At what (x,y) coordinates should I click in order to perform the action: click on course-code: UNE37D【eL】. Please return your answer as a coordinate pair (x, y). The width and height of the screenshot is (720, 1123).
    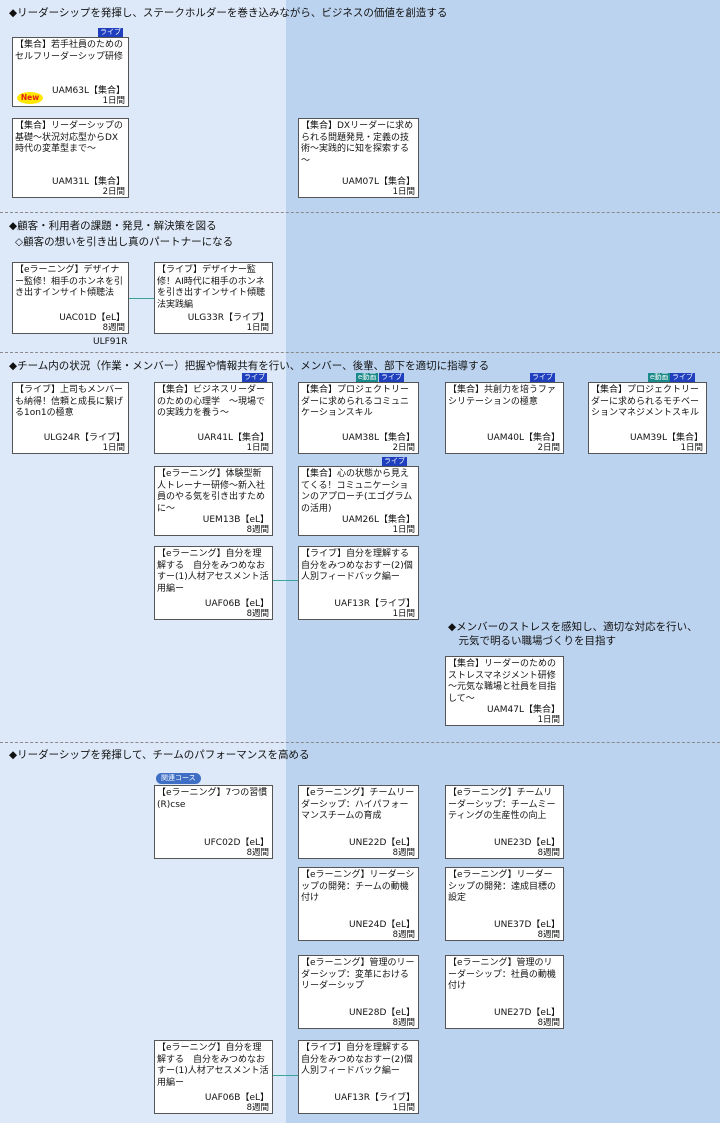
    Looking at the image, I should click on (527, 925).